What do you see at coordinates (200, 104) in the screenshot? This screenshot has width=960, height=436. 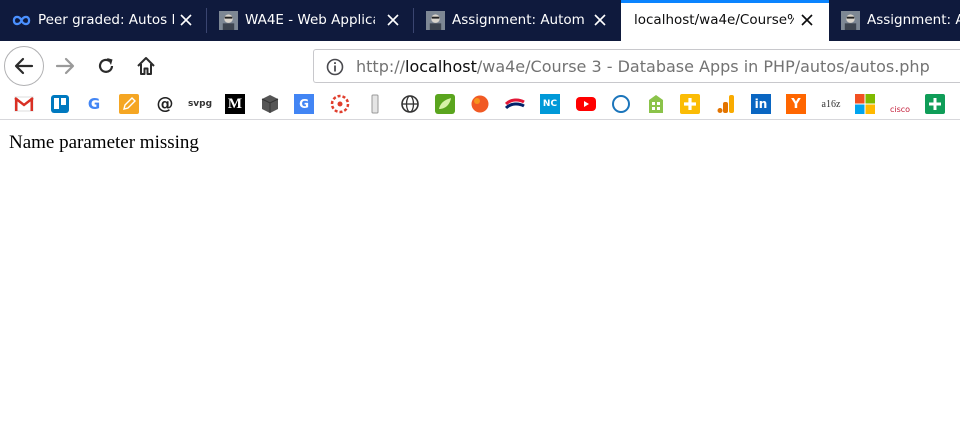 I see `svpg-icon: svpg` at bounding box center [200, 104].